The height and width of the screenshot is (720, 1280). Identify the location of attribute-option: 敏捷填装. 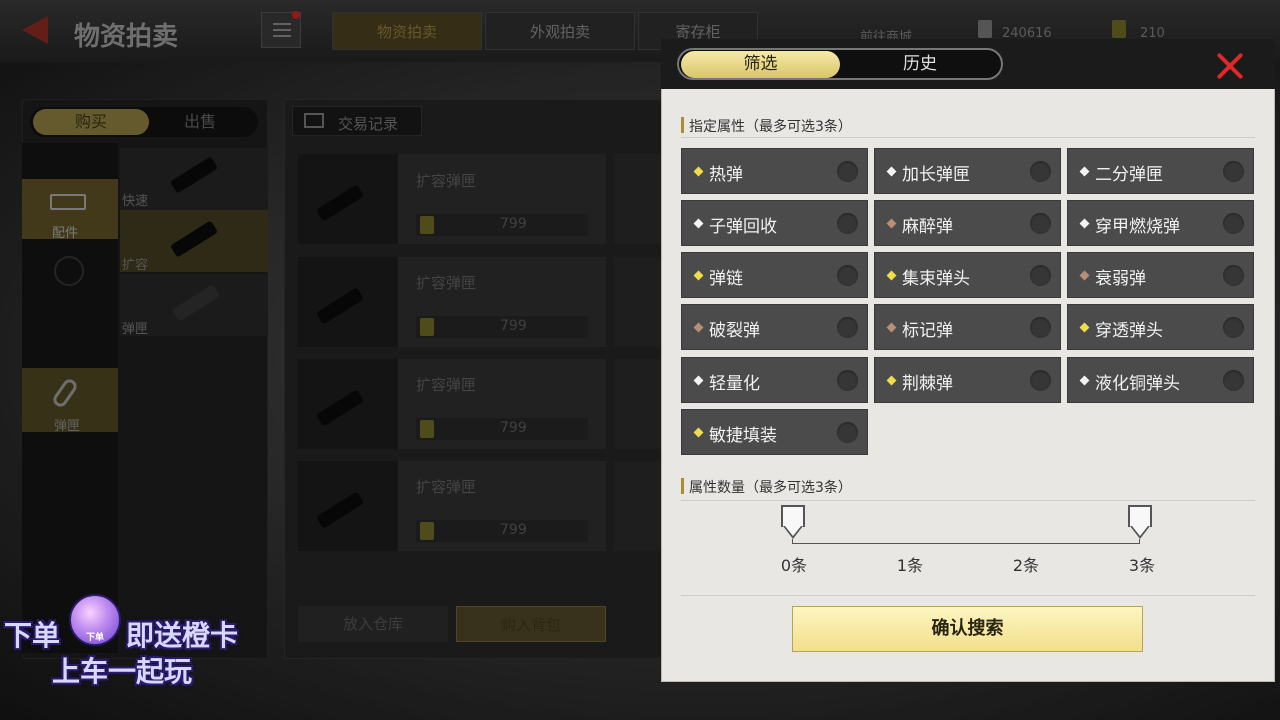
(774, 432).